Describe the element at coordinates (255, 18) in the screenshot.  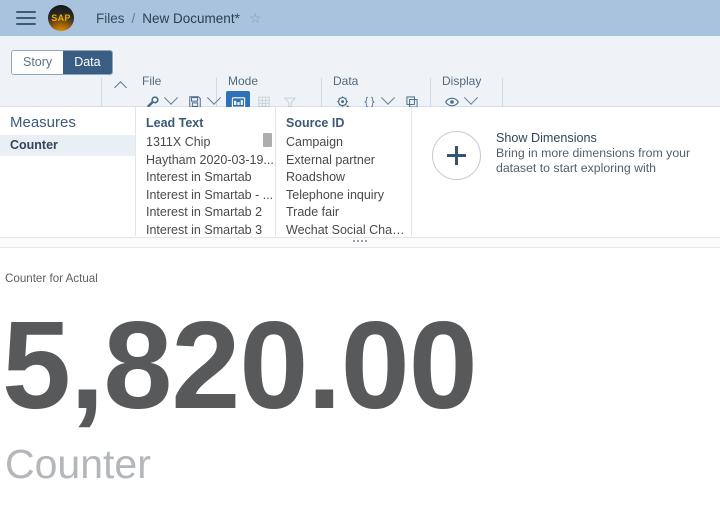
I see `favorite-star-icon: ☆` at that location.